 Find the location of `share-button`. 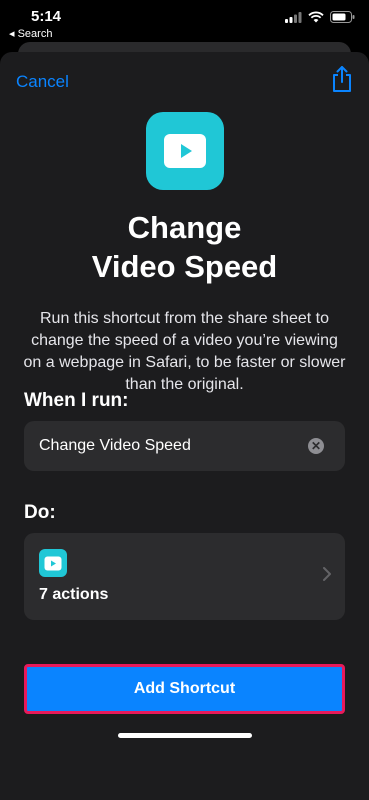

share-button is located at coordinates (342, 81).